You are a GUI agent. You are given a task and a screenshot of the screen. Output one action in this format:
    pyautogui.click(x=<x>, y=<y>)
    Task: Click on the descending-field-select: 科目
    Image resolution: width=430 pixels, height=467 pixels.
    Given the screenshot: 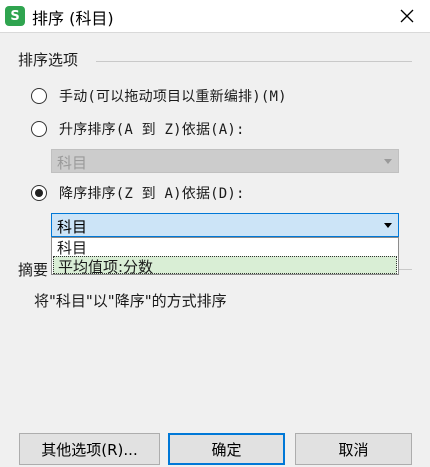 What is the action you would take?
    pyautogui.click(x=225, y=225)
    